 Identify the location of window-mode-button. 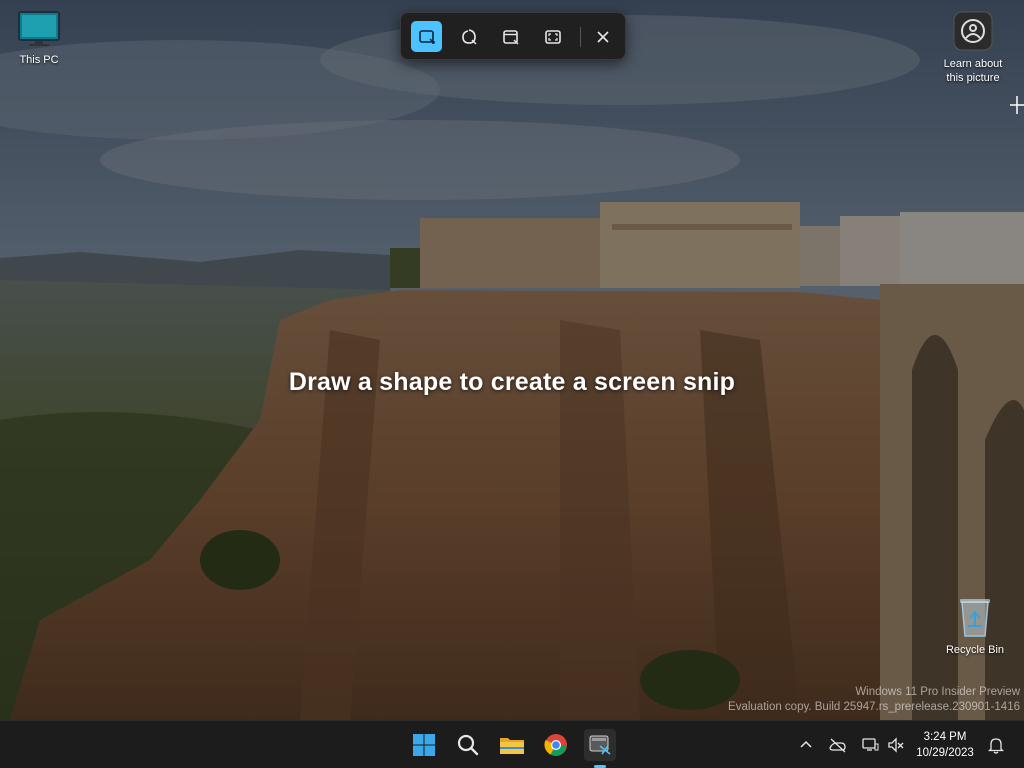
(510, 36).